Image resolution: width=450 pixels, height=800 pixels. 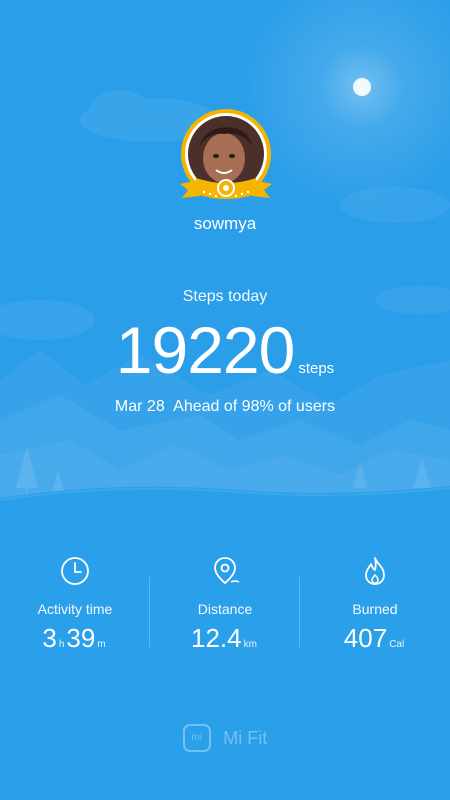 I want to click on steps-summary: Mar 28 Ahead of 98% of users, so click(x=225, y=407).